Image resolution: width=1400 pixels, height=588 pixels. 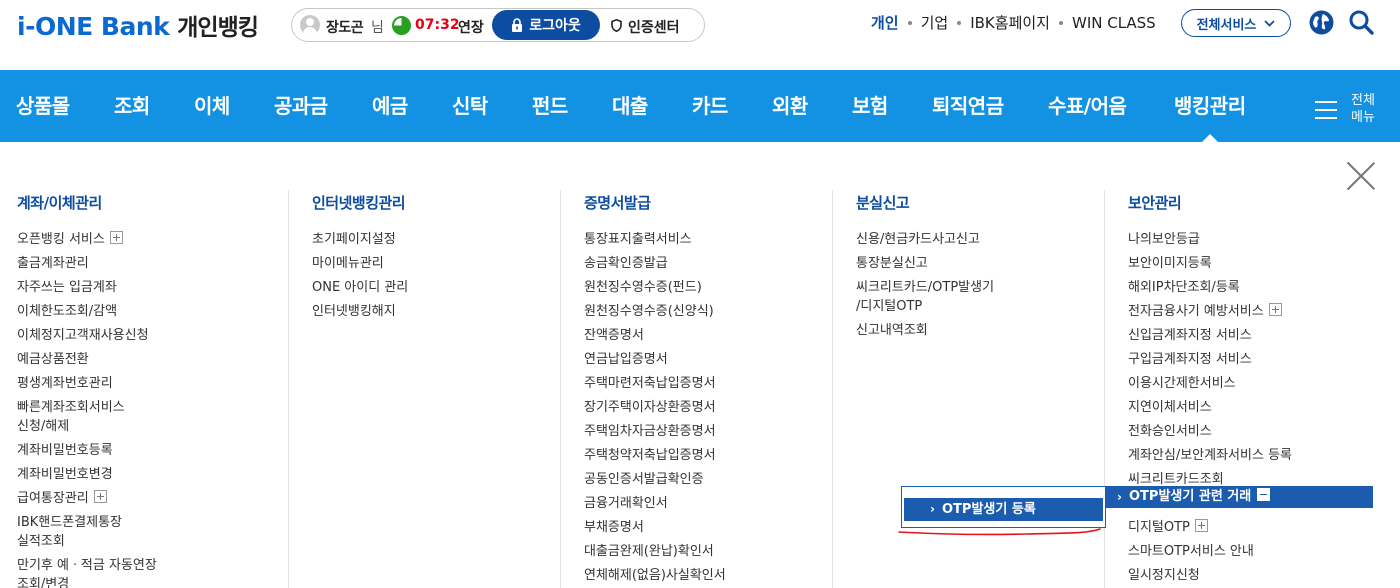 I want to click on close-icon, so click(x=1361, y=176).